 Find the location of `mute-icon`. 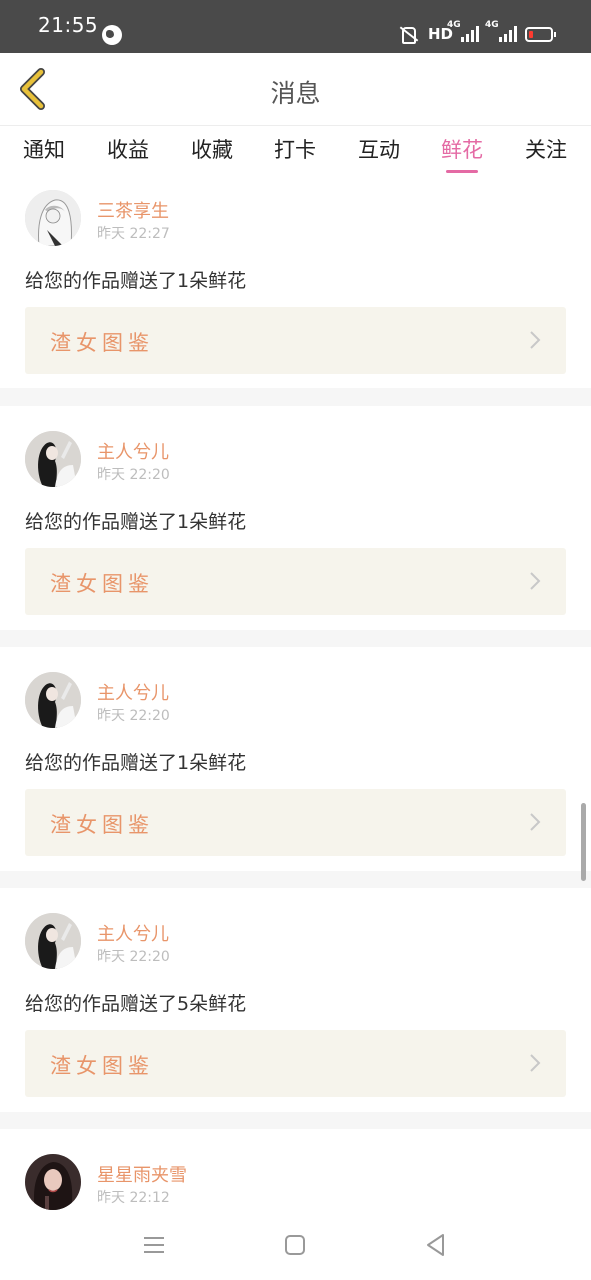

mute-icon is located at coordinates (408, 35).